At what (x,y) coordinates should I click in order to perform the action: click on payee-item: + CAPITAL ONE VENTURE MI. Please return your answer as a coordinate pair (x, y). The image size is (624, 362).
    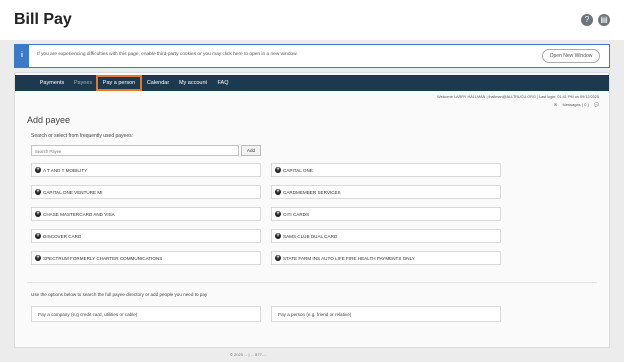
    Looking at the image, I should click on (146, 192).